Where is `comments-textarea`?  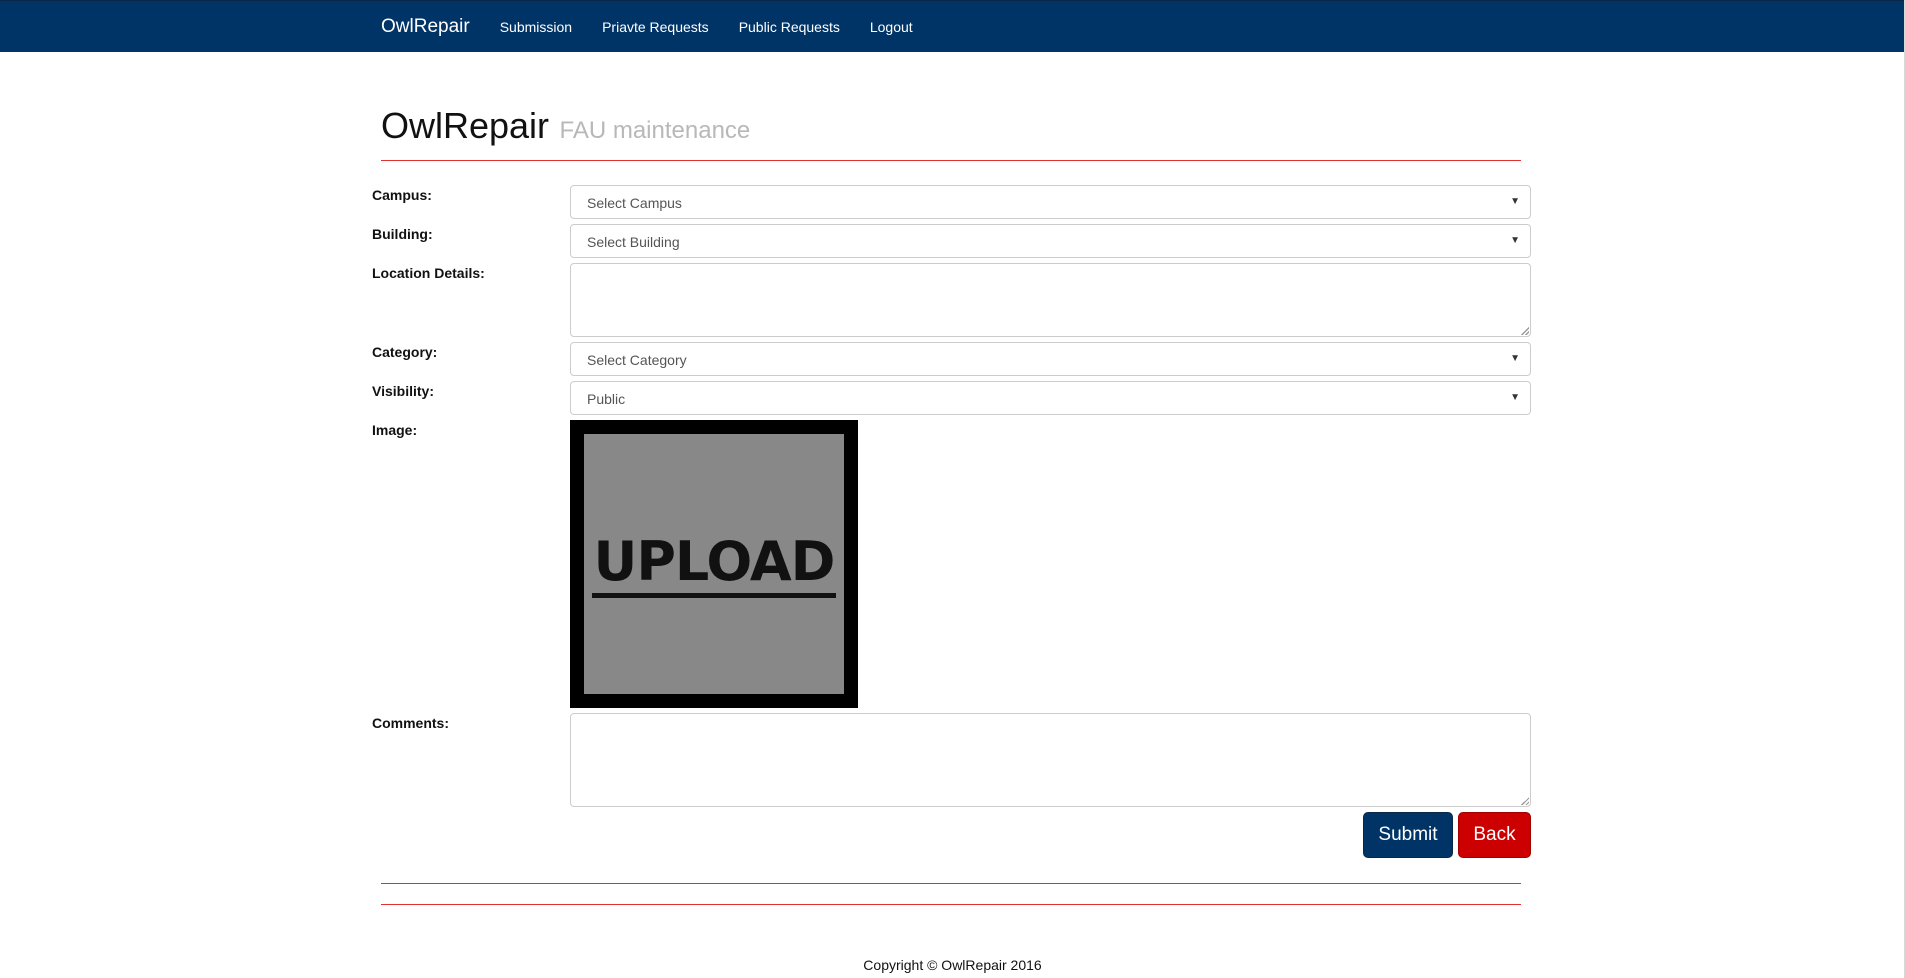 comments-textarea is located at coordinates (1050, 760).